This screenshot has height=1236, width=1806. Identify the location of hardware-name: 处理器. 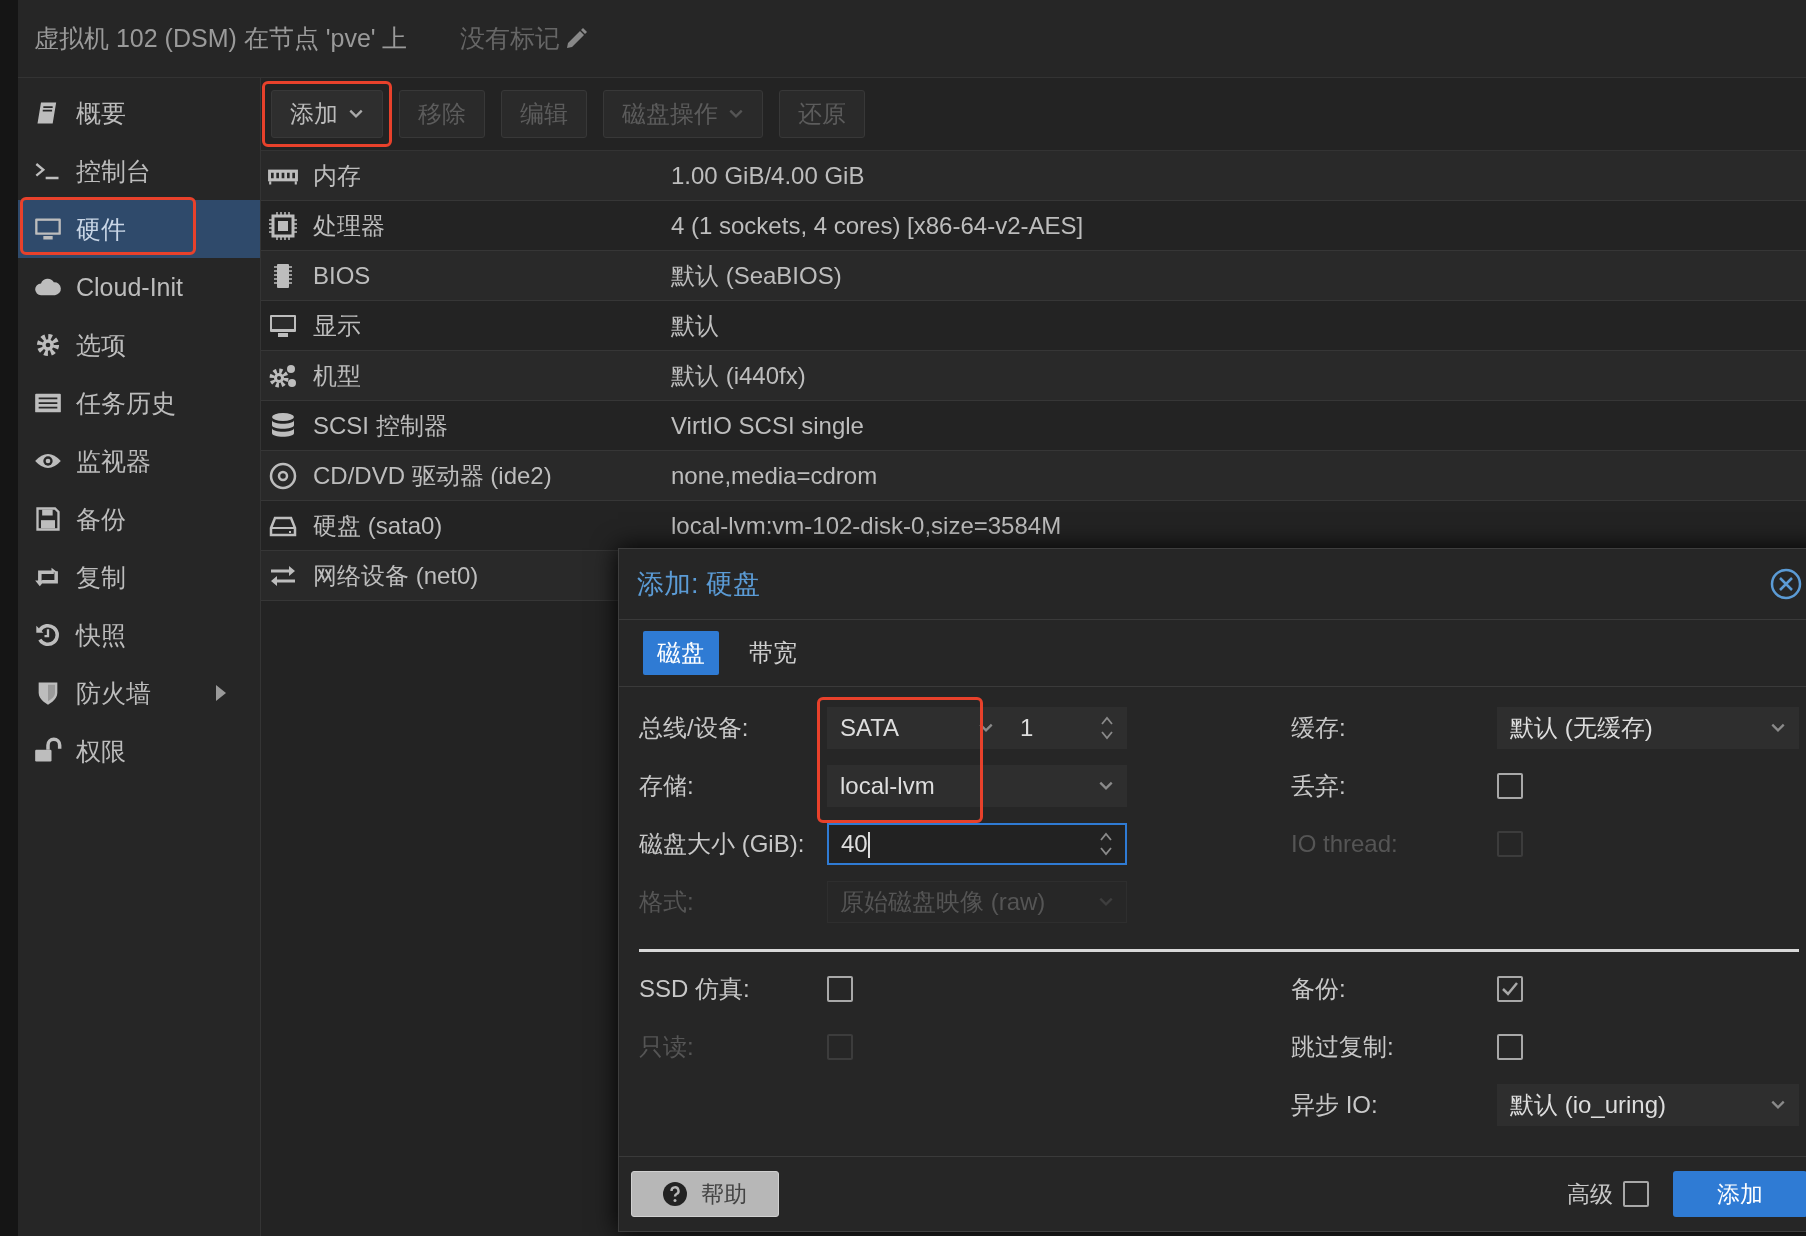
(349, 225).